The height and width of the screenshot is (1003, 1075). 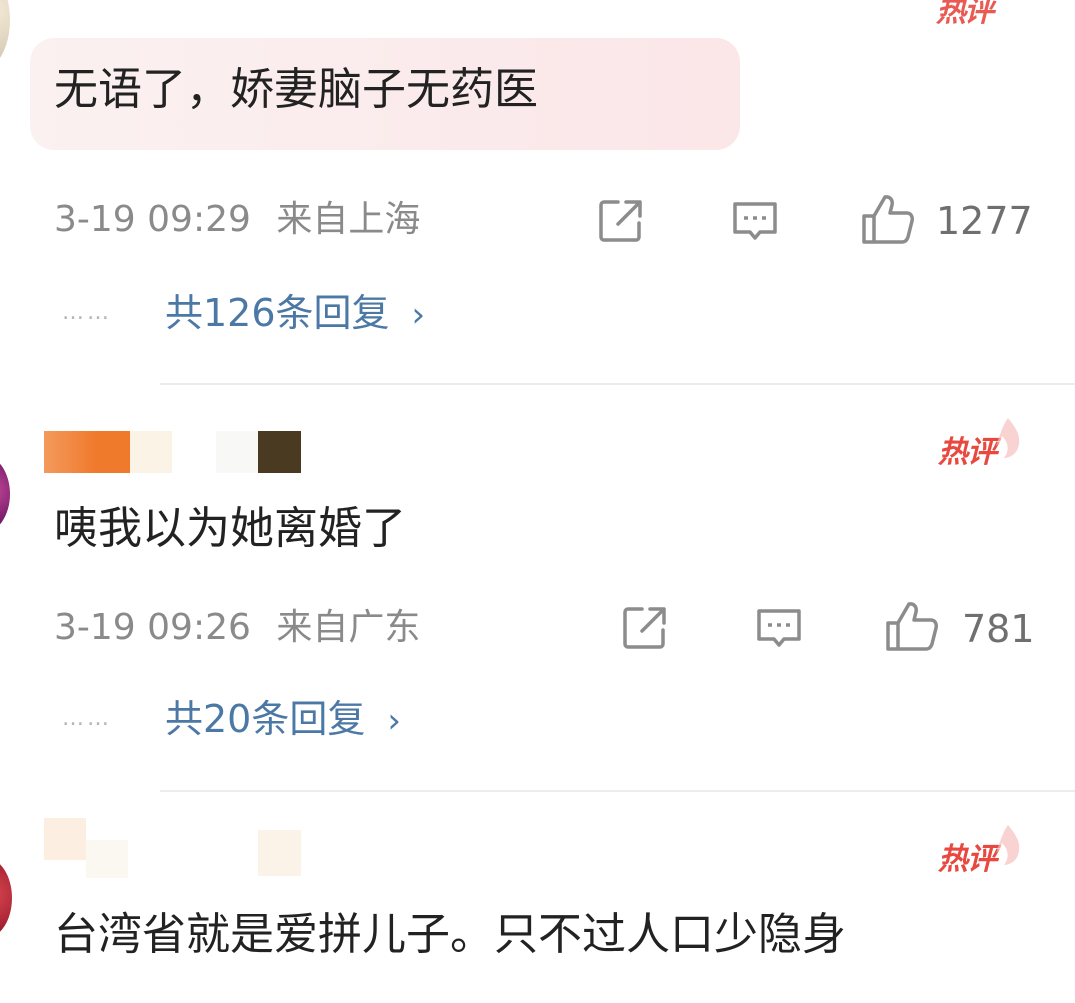 I want to click on replies-label: 共20条回复, so click(x=265, y=719).